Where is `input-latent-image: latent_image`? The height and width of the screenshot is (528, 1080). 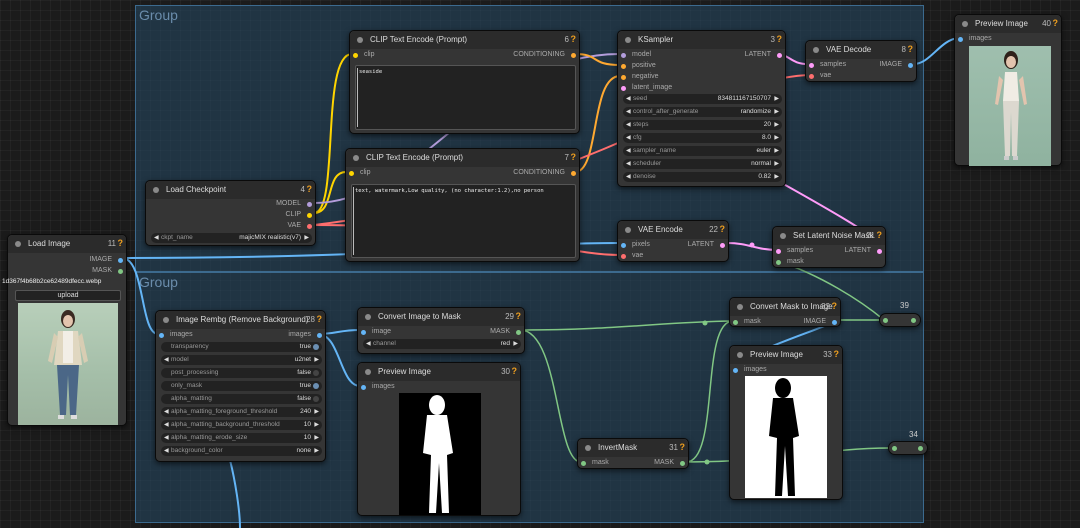 input-latent-image: latent_image is located at coordinates (646, 88).